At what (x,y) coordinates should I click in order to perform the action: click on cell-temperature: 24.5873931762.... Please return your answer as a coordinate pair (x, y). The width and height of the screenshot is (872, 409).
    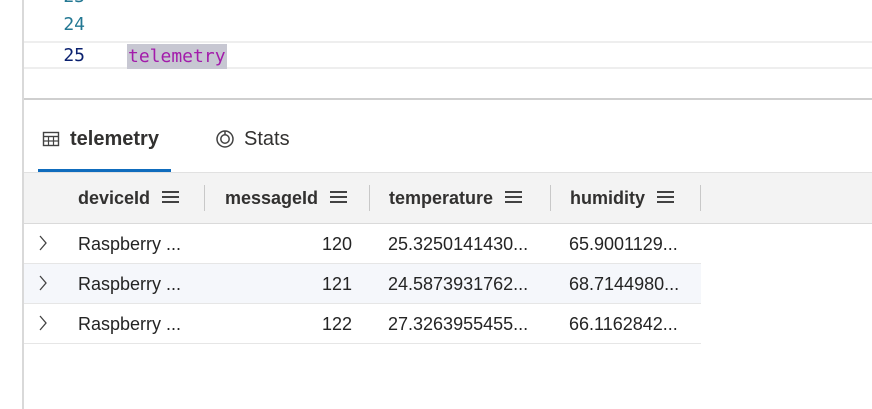
    Looking at the image, I should click on (458, 284).